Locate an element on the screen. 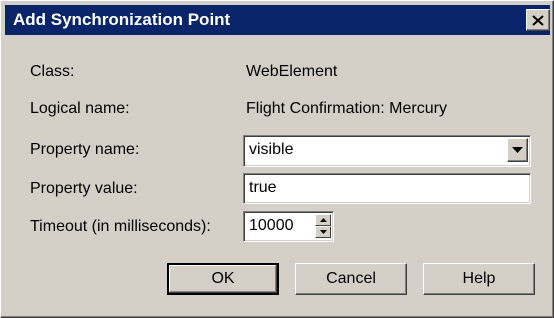 This screenshot has width=554, height=318. dialog-title: Add Synchronization Point is located at coordinates (122, 19).